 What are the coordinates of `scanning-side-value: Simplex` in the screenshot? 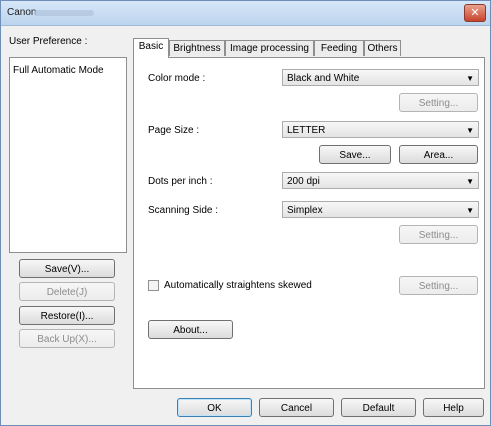 It's located at (305, 210).